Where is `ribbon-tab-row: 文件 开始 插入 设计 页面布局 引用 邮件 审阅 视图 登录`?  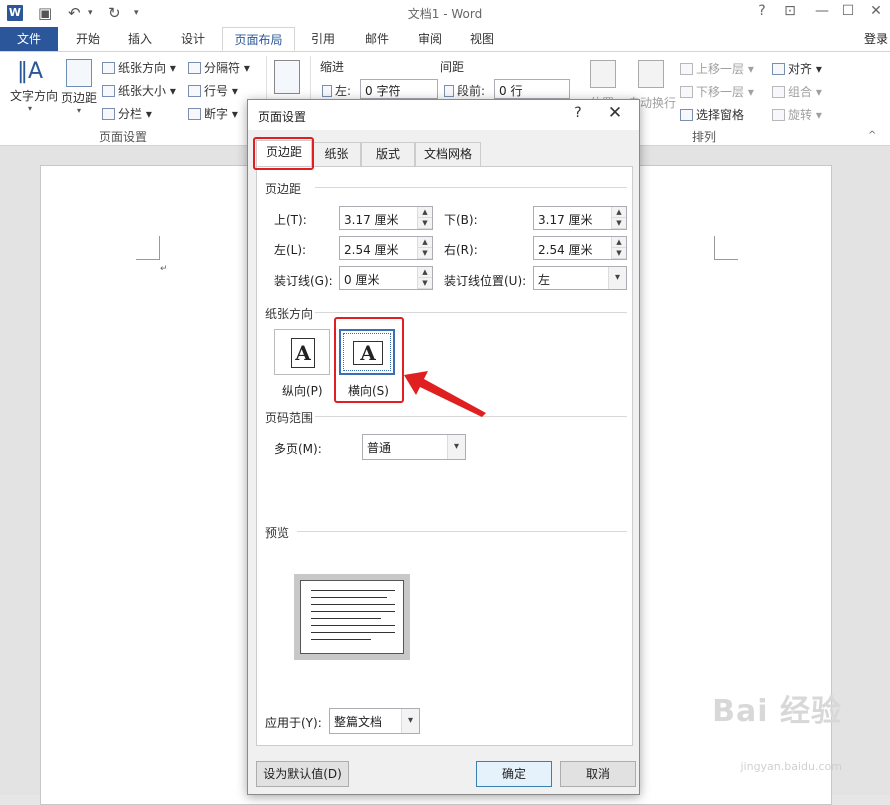
ribbon-tab-row: 文件 开始 插入 设计 页面布局 引用 邮件 审阅 视图 登录 is located at coordinates (445, 39).